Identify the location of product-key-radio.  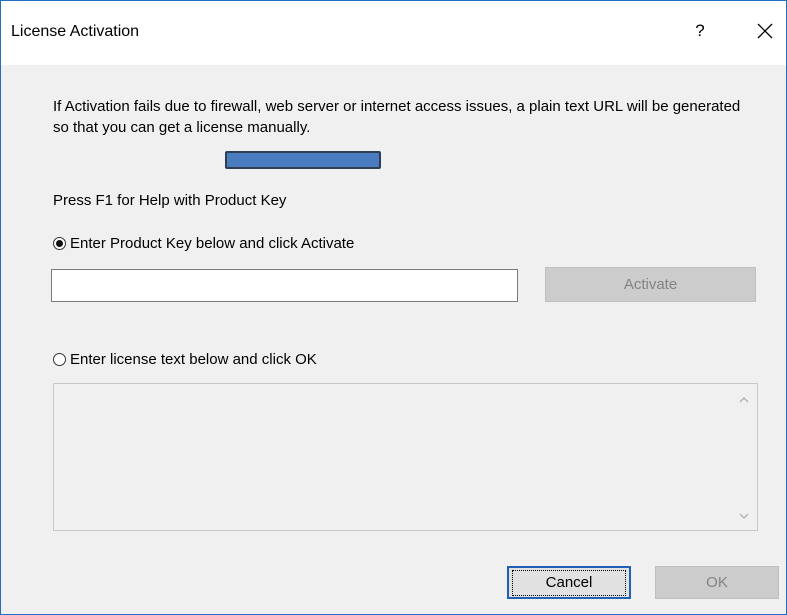
(59, 243).